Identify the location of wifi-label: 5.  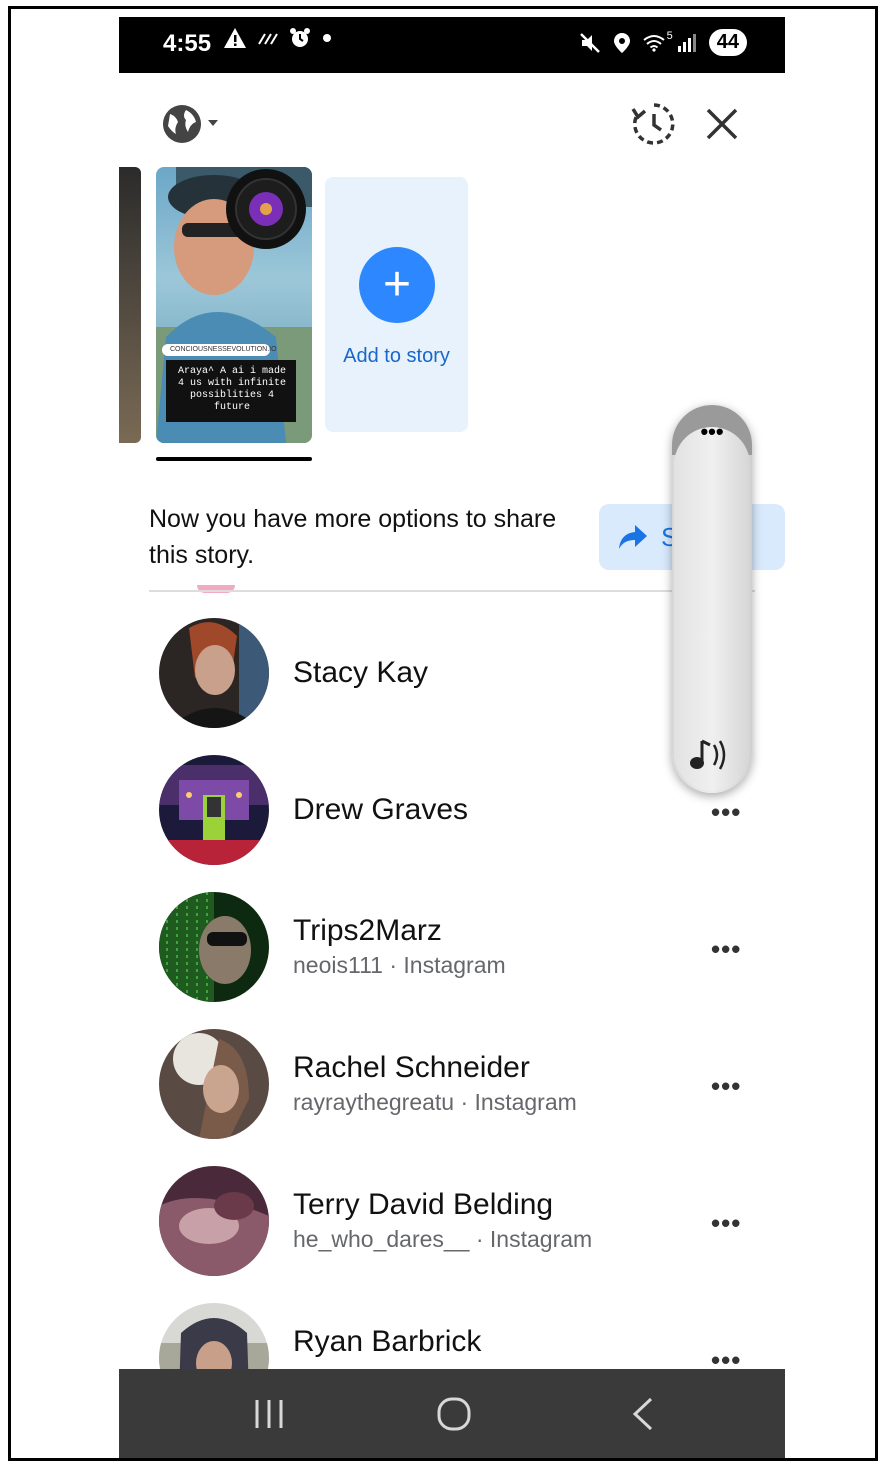
(669, 35).